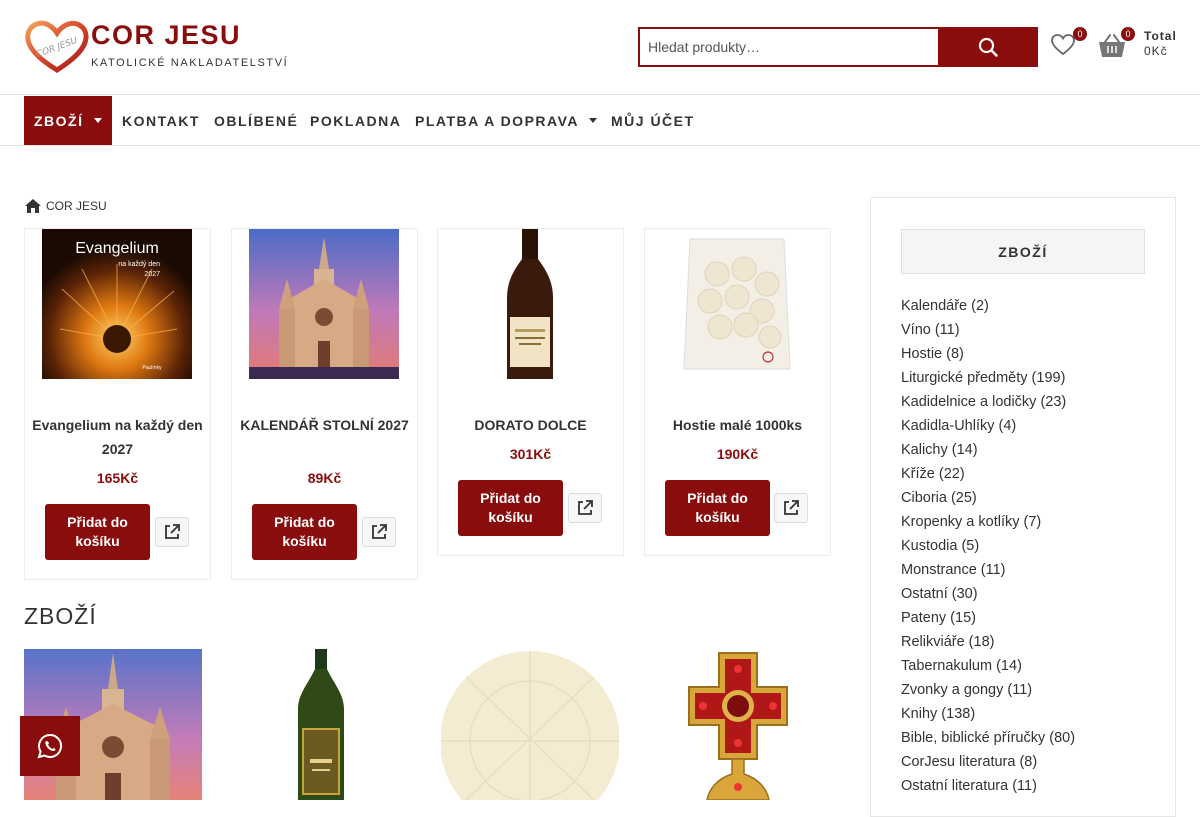  What do you see at coordinates (1128, 34) in the screenshot?
I see `cart-count-badge: 0` at bounding box center [1128, 34].